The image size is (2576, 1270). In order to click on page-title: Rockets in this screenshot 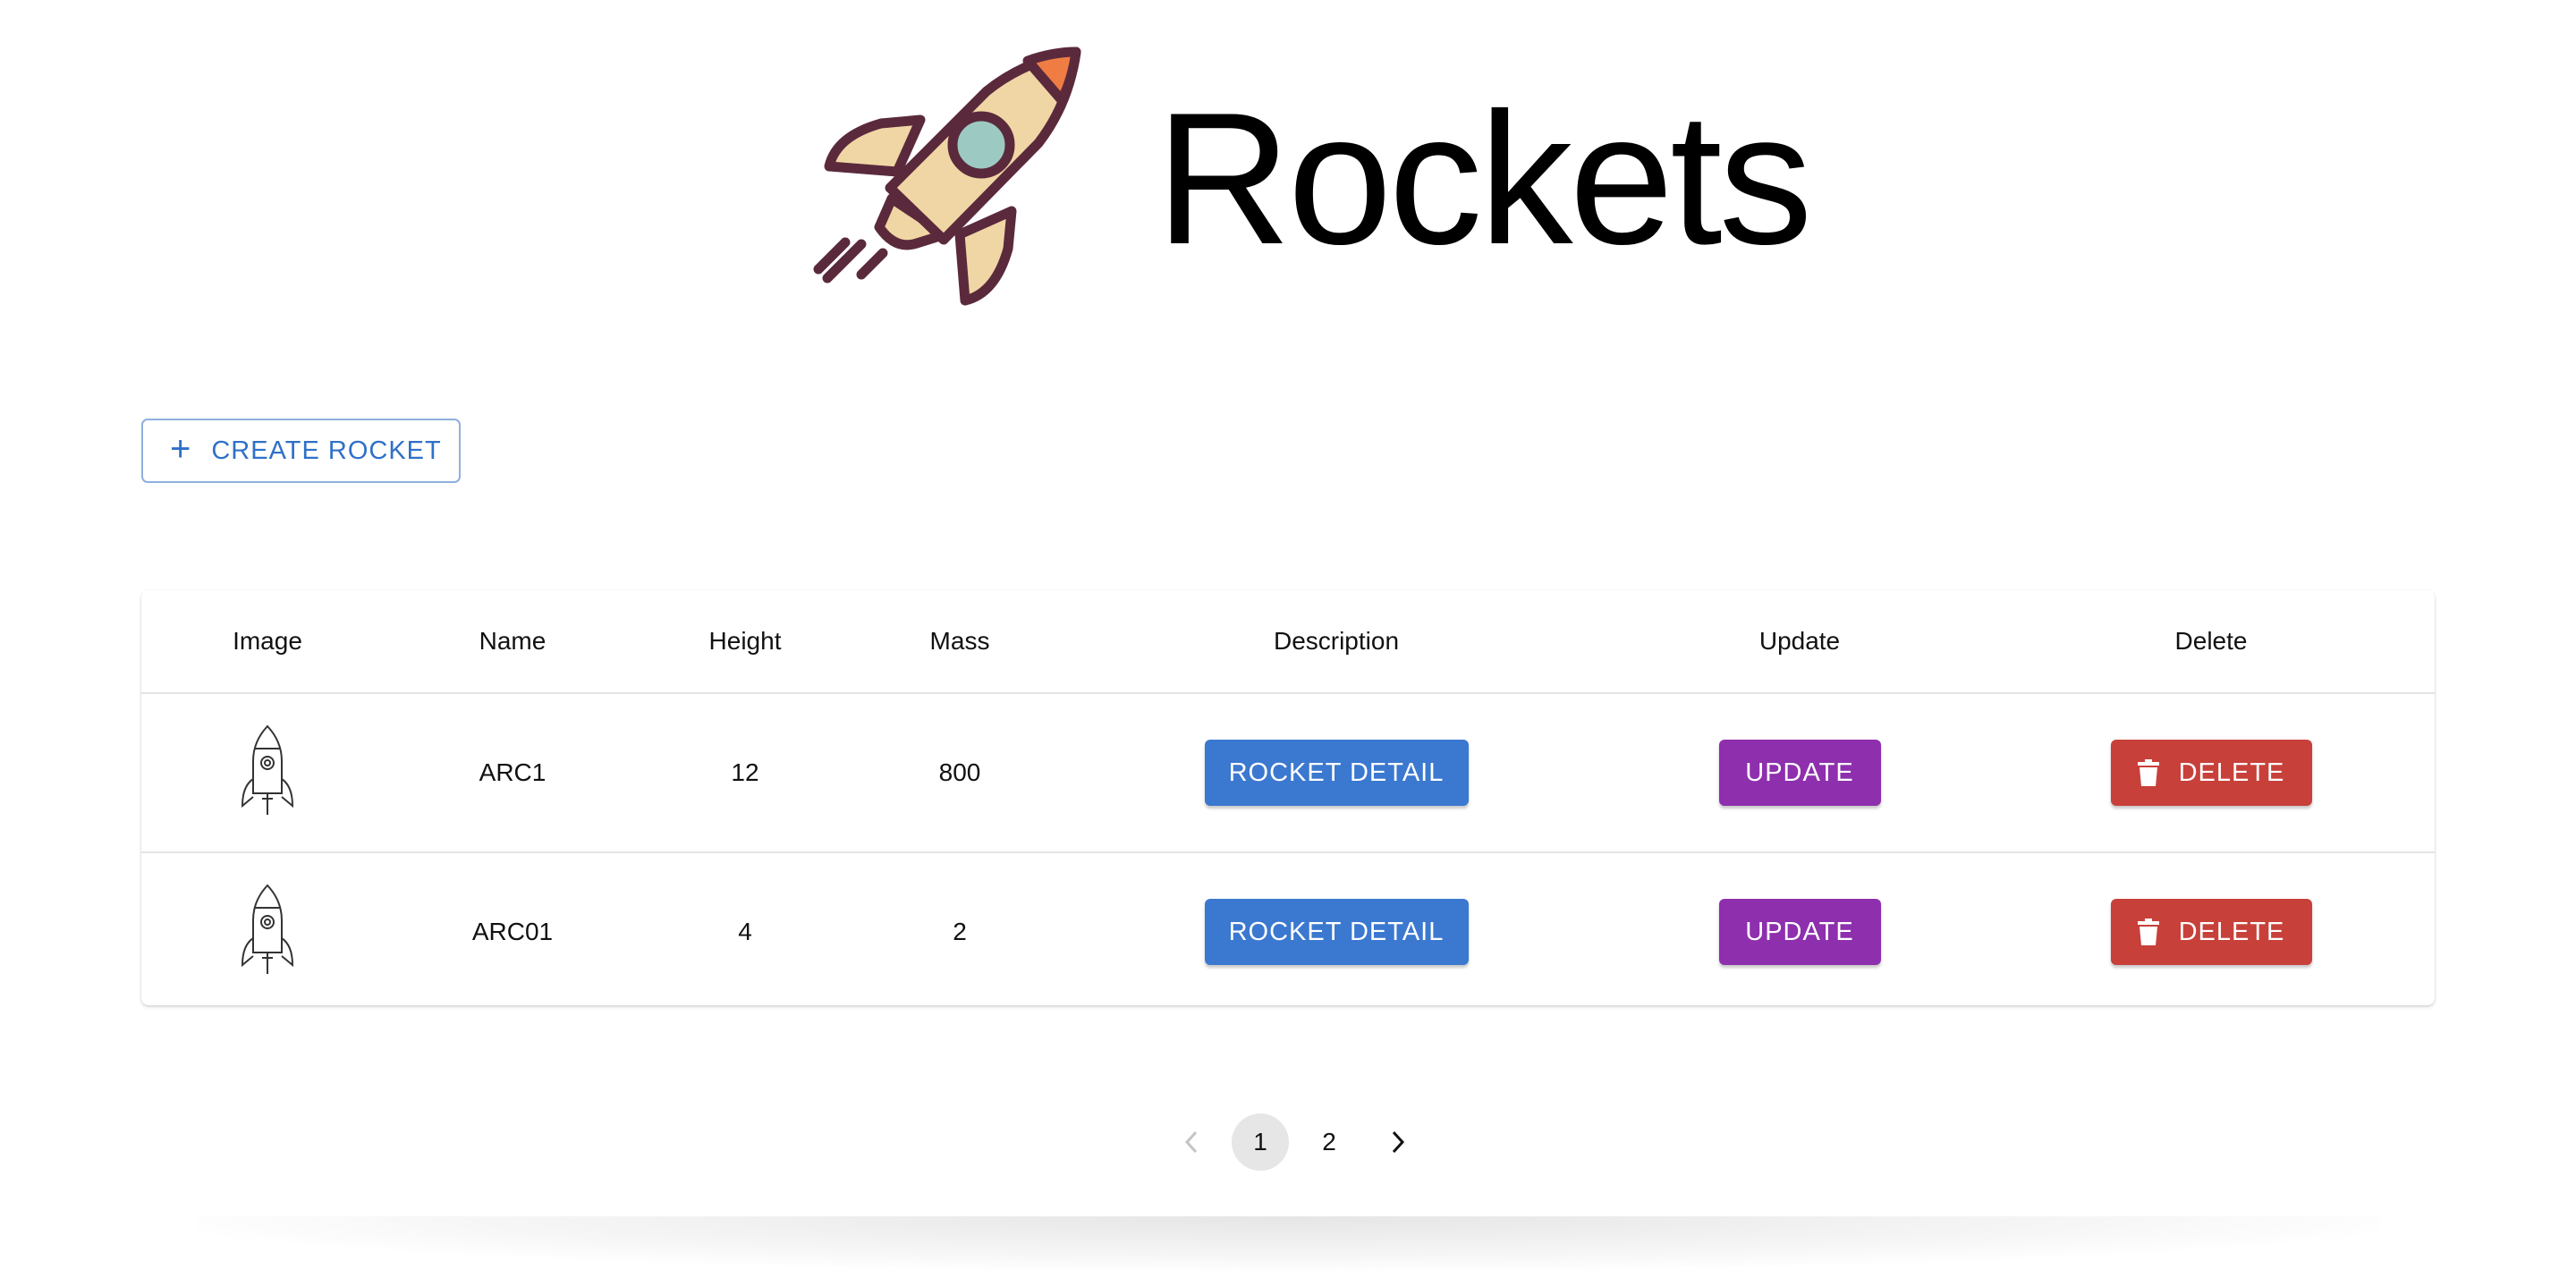, I will do `click(1484, 179)`.